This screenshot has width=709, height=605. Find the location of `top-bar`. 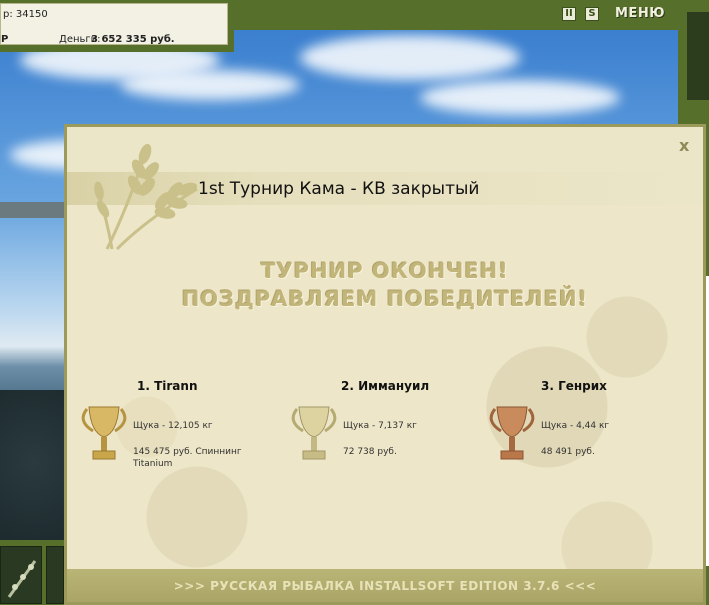

top-bar is located at coordinates (456, 15).